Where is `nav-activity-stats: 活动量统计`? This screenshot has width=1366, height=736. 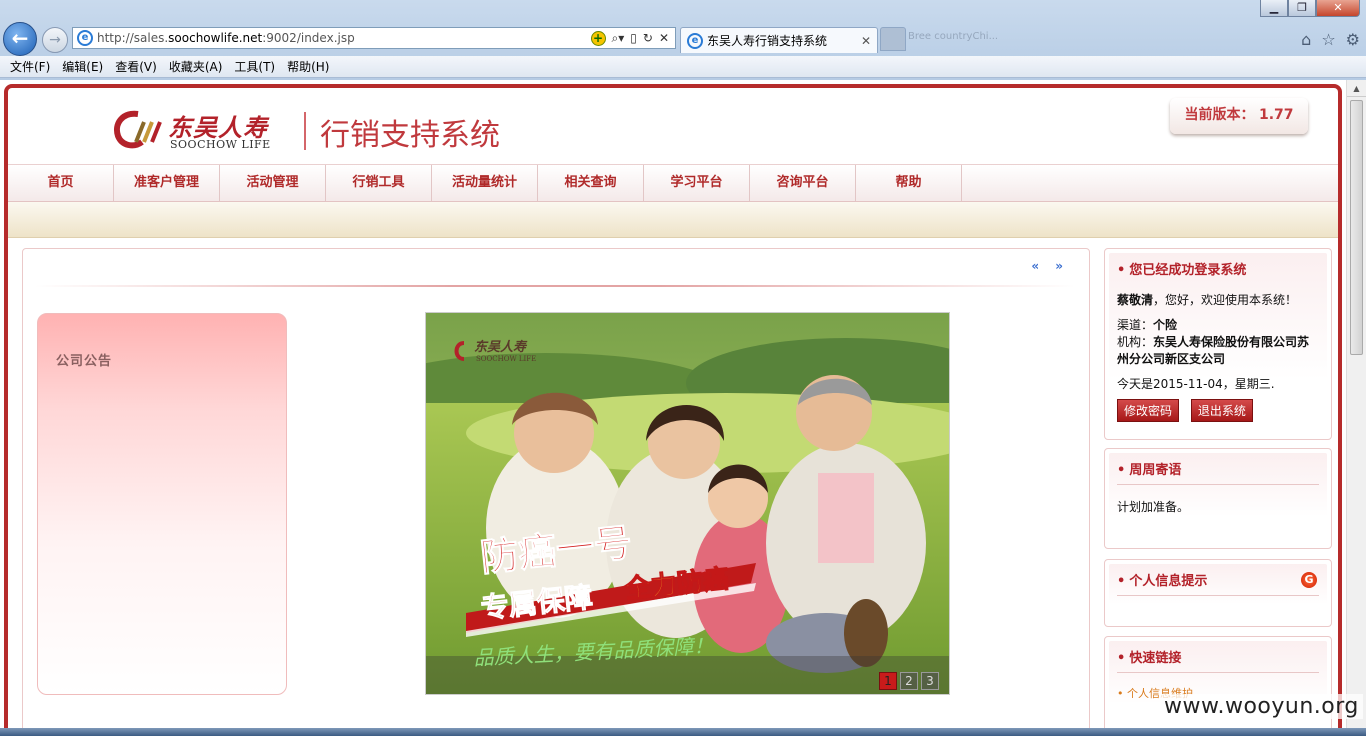 nav-activity-stats: 活动量统计 is located at coordinates (485, 183).